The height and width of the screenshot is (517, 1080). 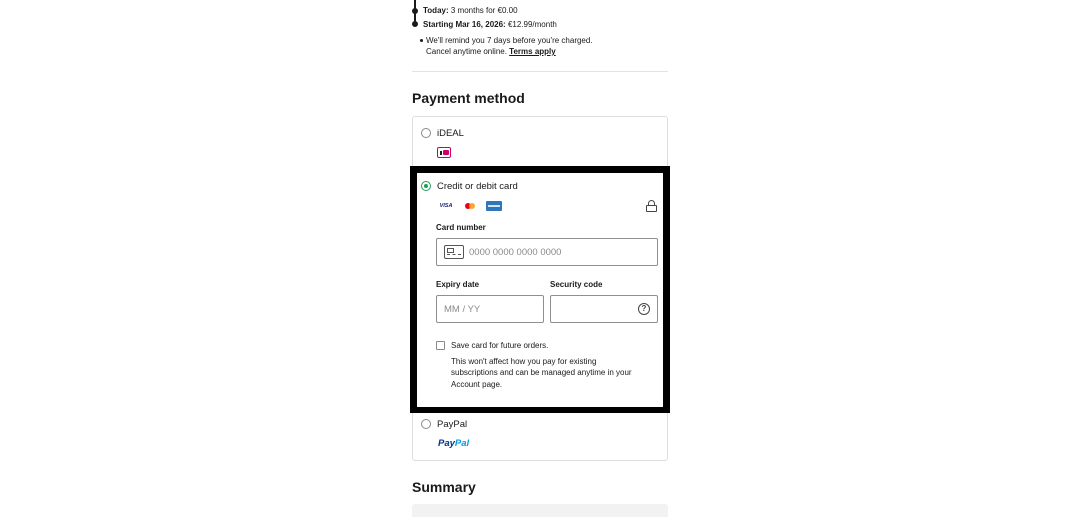 I want to click on card-number-field, so click(x=547, y=252).